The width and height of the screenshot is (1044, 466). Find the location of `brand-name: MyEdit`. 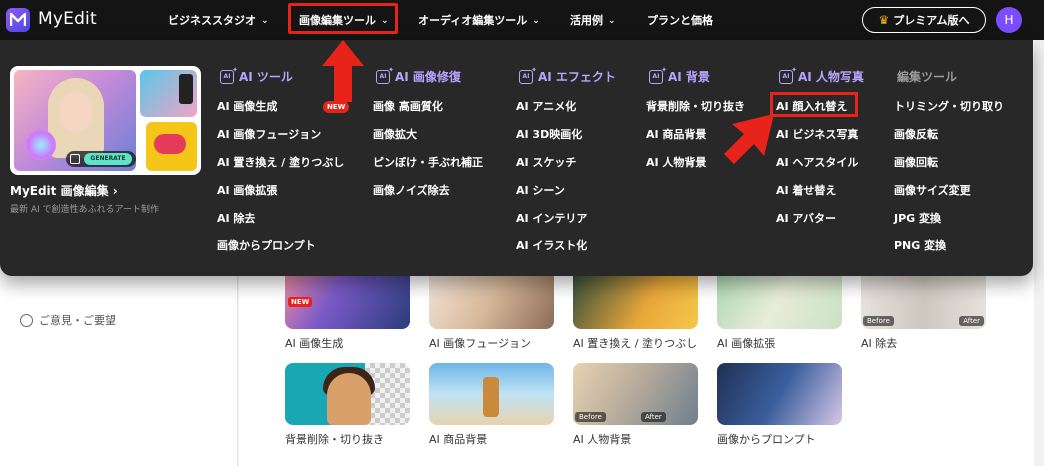

brand-name: MyEdit is located at coordinates (67, 19).